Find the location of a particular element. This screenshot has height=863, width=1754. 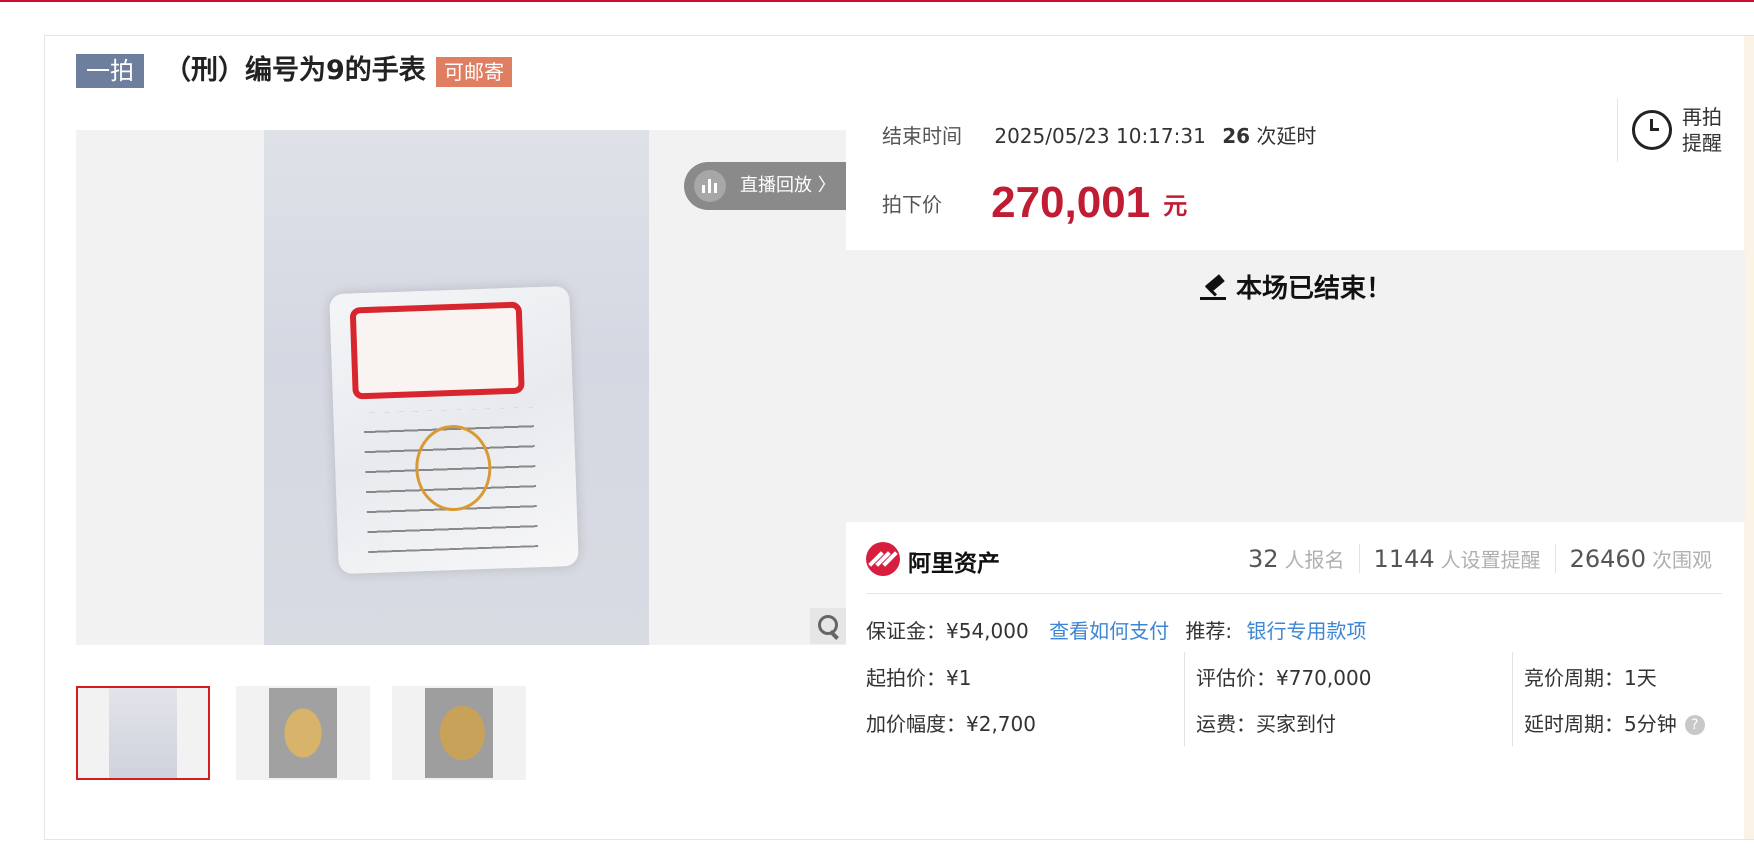

ali-assets-logo-icon is located at coordinates (883, 559).